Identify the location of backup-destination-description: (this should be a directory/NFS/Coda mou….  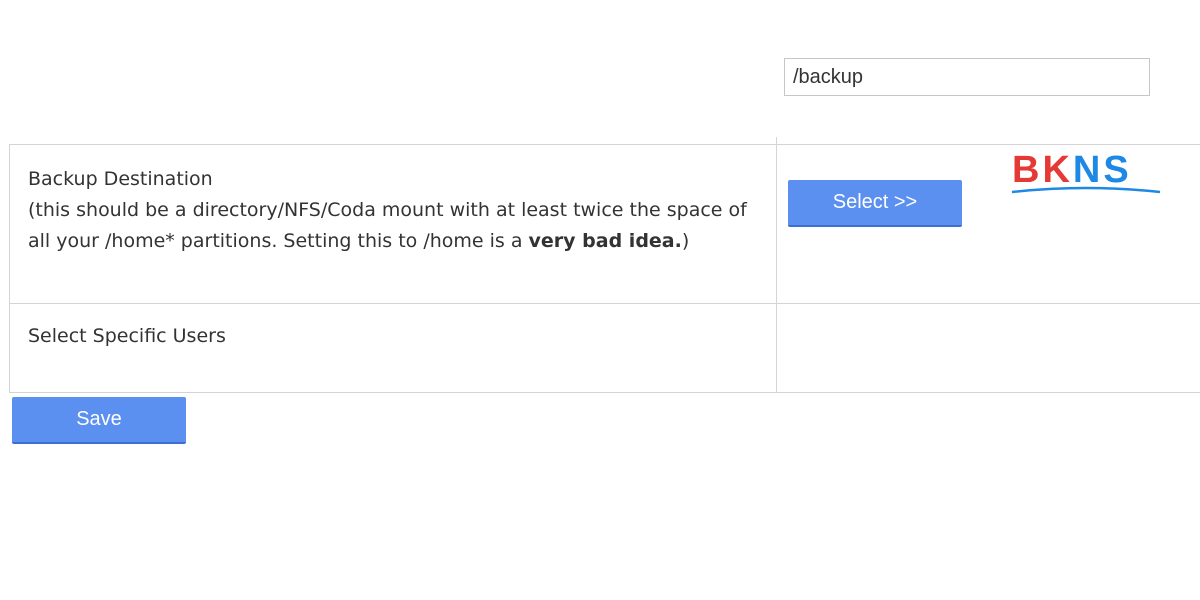
(393, 226).